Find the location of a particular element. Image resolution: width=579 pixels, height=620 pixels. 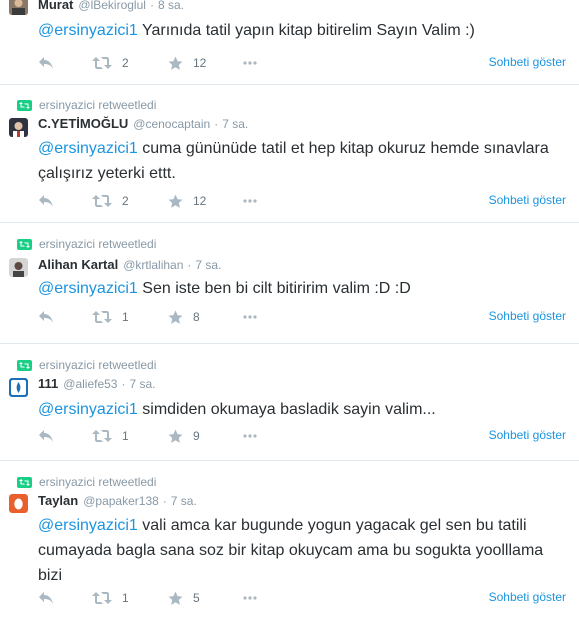

tweet-header: Alihan Kartal @krtlalihan · 7 sa. is located at coordinates (129, 266).